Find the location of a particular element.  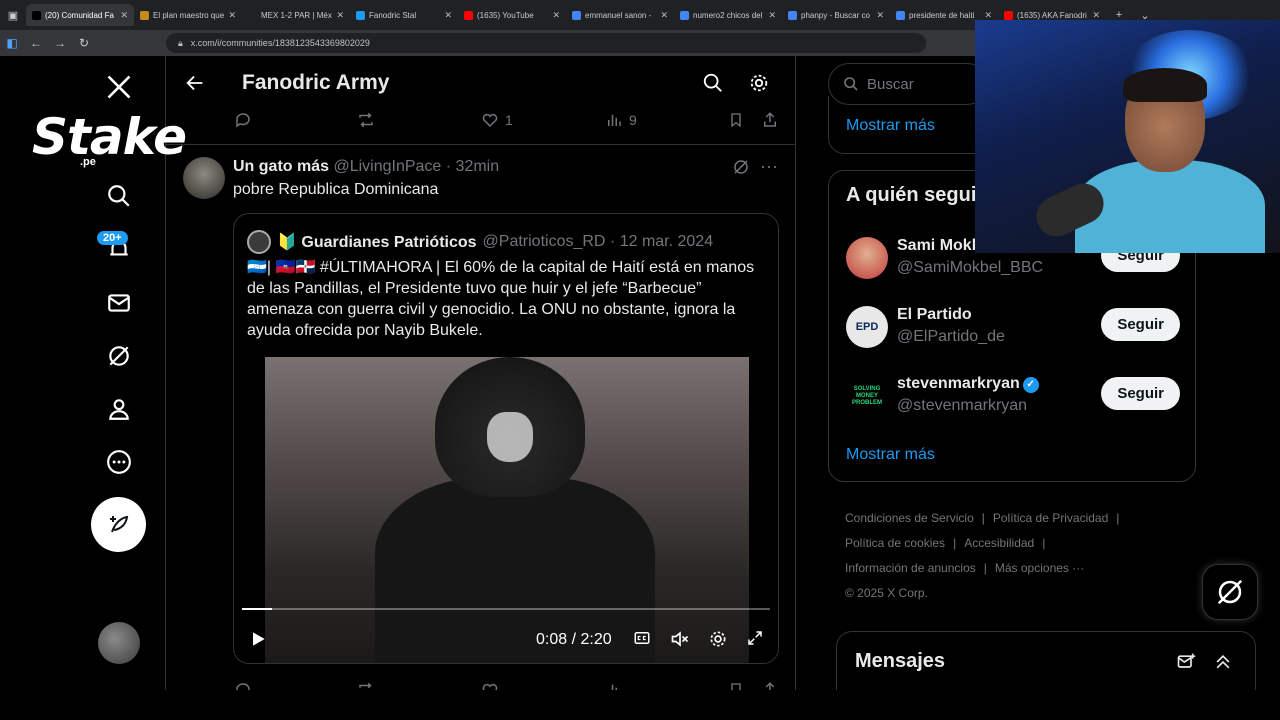

community-search-icon is located at coordinates (713, 85).